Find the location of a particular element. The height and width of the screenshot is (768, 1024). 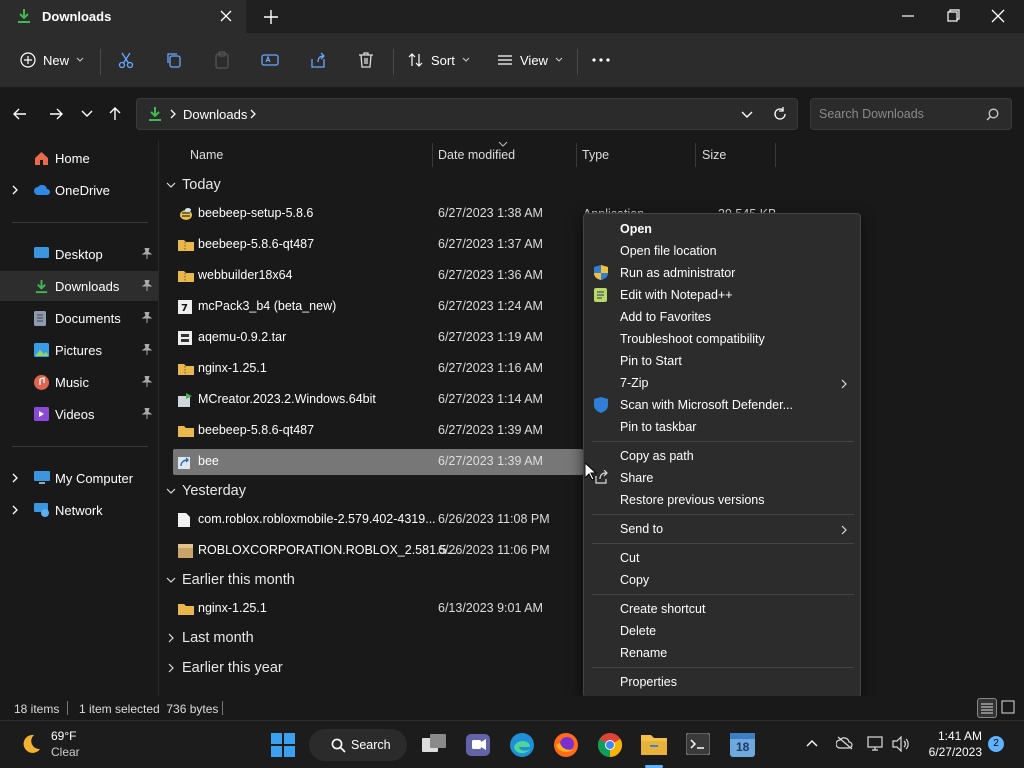

new-button: New is located at coordinates (52, 60).